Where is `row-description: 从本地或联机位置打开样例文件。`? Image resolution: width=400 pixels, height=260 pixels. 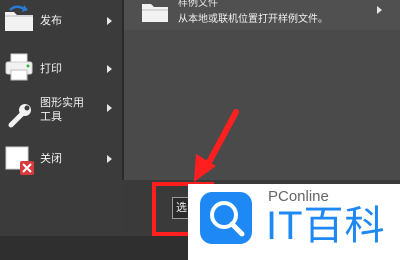
row-description: 从本地或联机位置打开样例文件。 is located at coordinates (253, 19).